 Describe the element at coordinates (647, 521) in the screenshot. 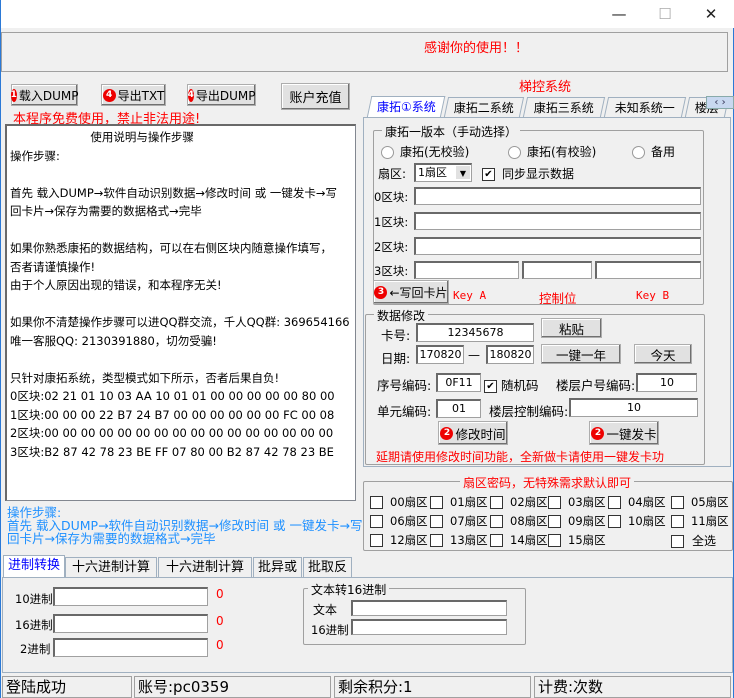

I see `sector-label: 10扇区` at that location.